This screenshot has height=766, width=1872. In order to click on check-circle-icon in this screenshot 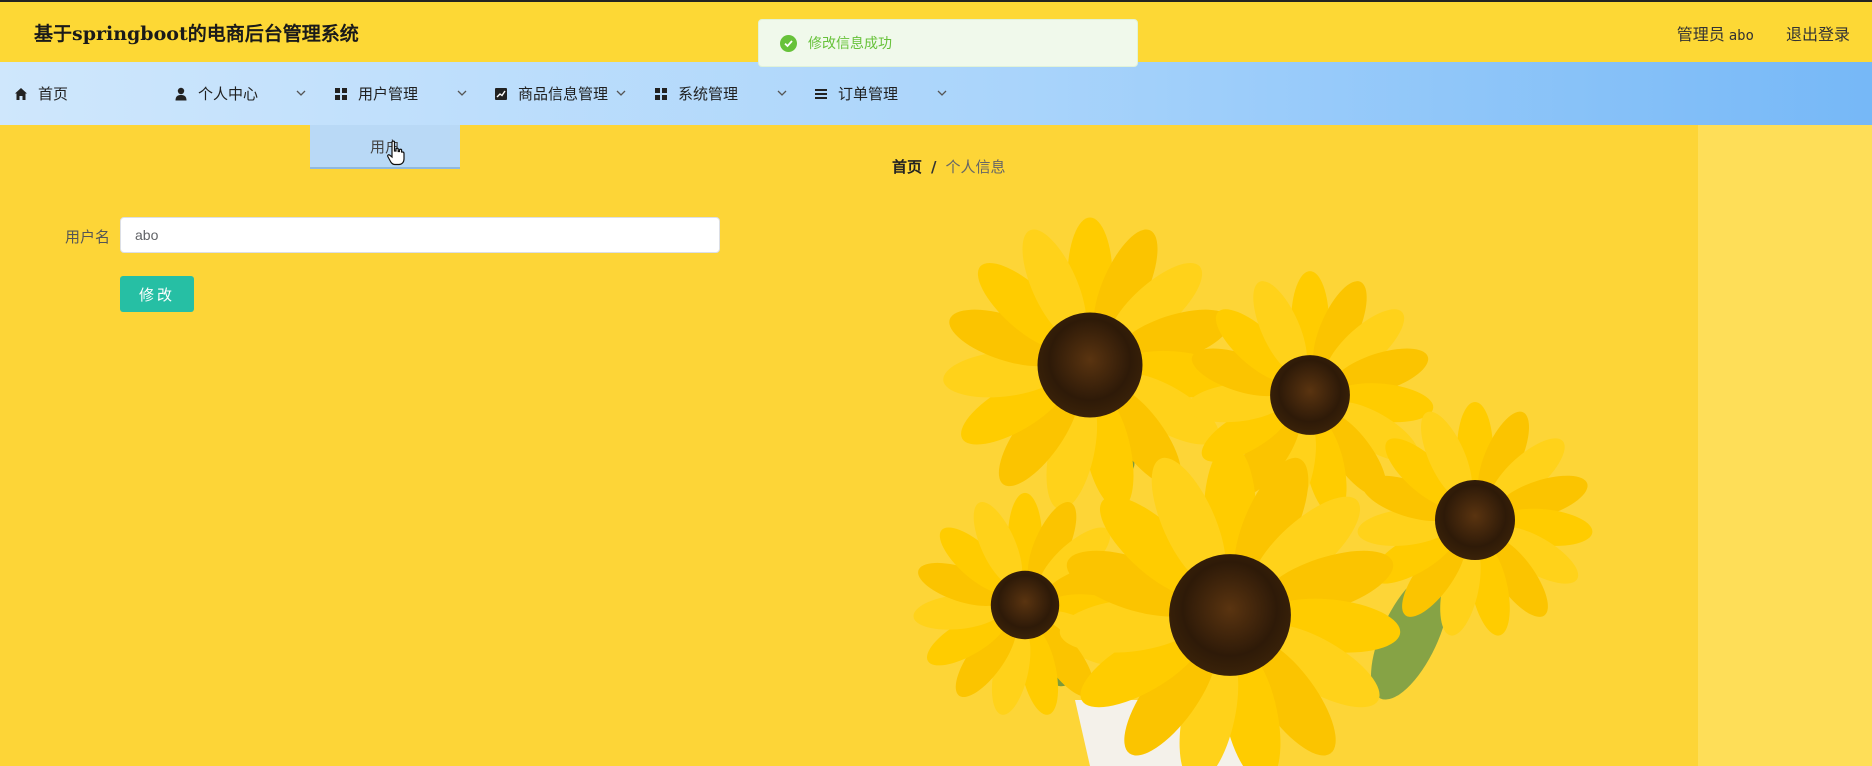, I will do `click(788, 43)`.